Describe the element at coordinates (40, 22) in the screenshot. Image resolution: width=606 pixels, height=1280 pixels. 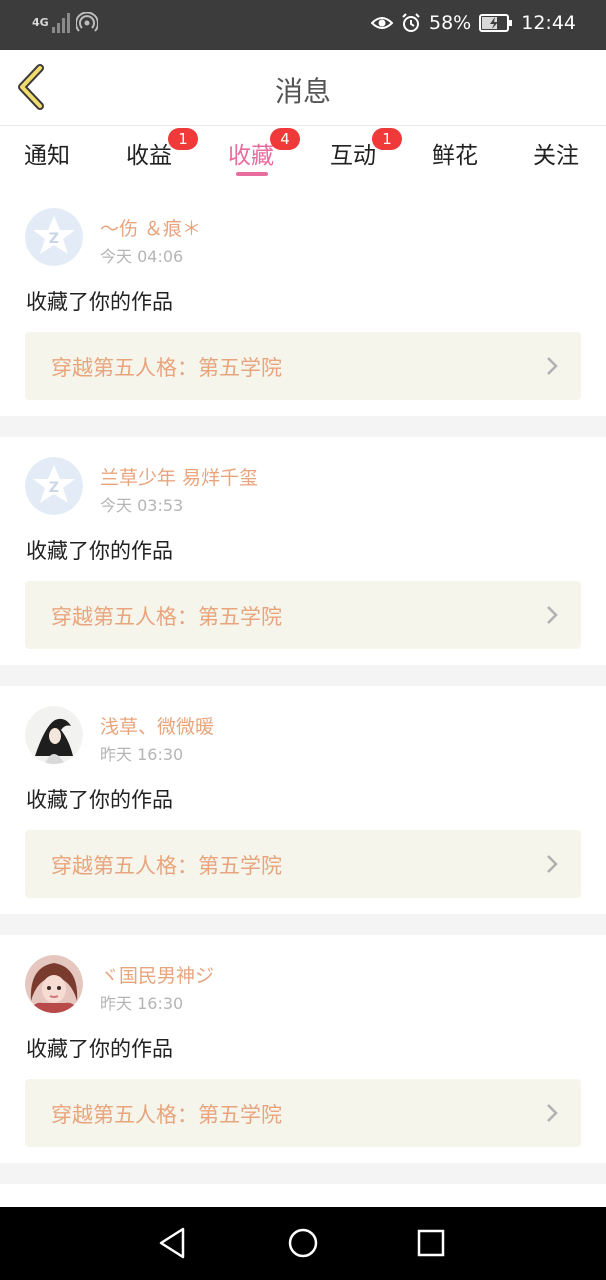
I see `network-type: 4G` at that location.